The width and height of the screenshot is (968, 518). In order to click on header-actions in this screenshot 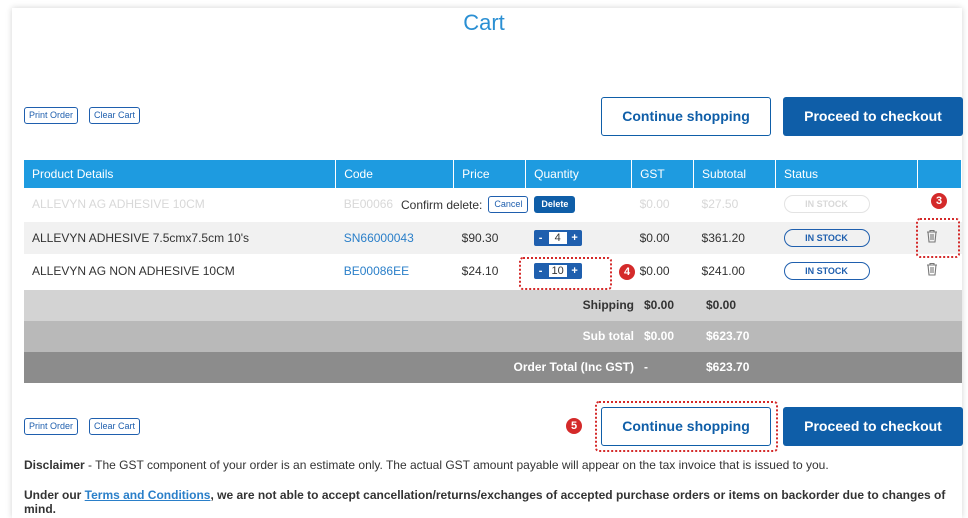, I will do `click(940, 174)`.